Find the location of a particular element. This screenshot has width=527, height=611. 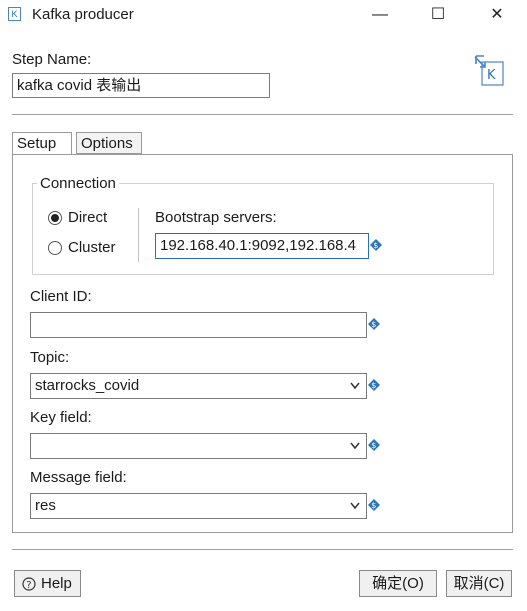

message-field-label: Message field: is located at coordinates (78, 477).